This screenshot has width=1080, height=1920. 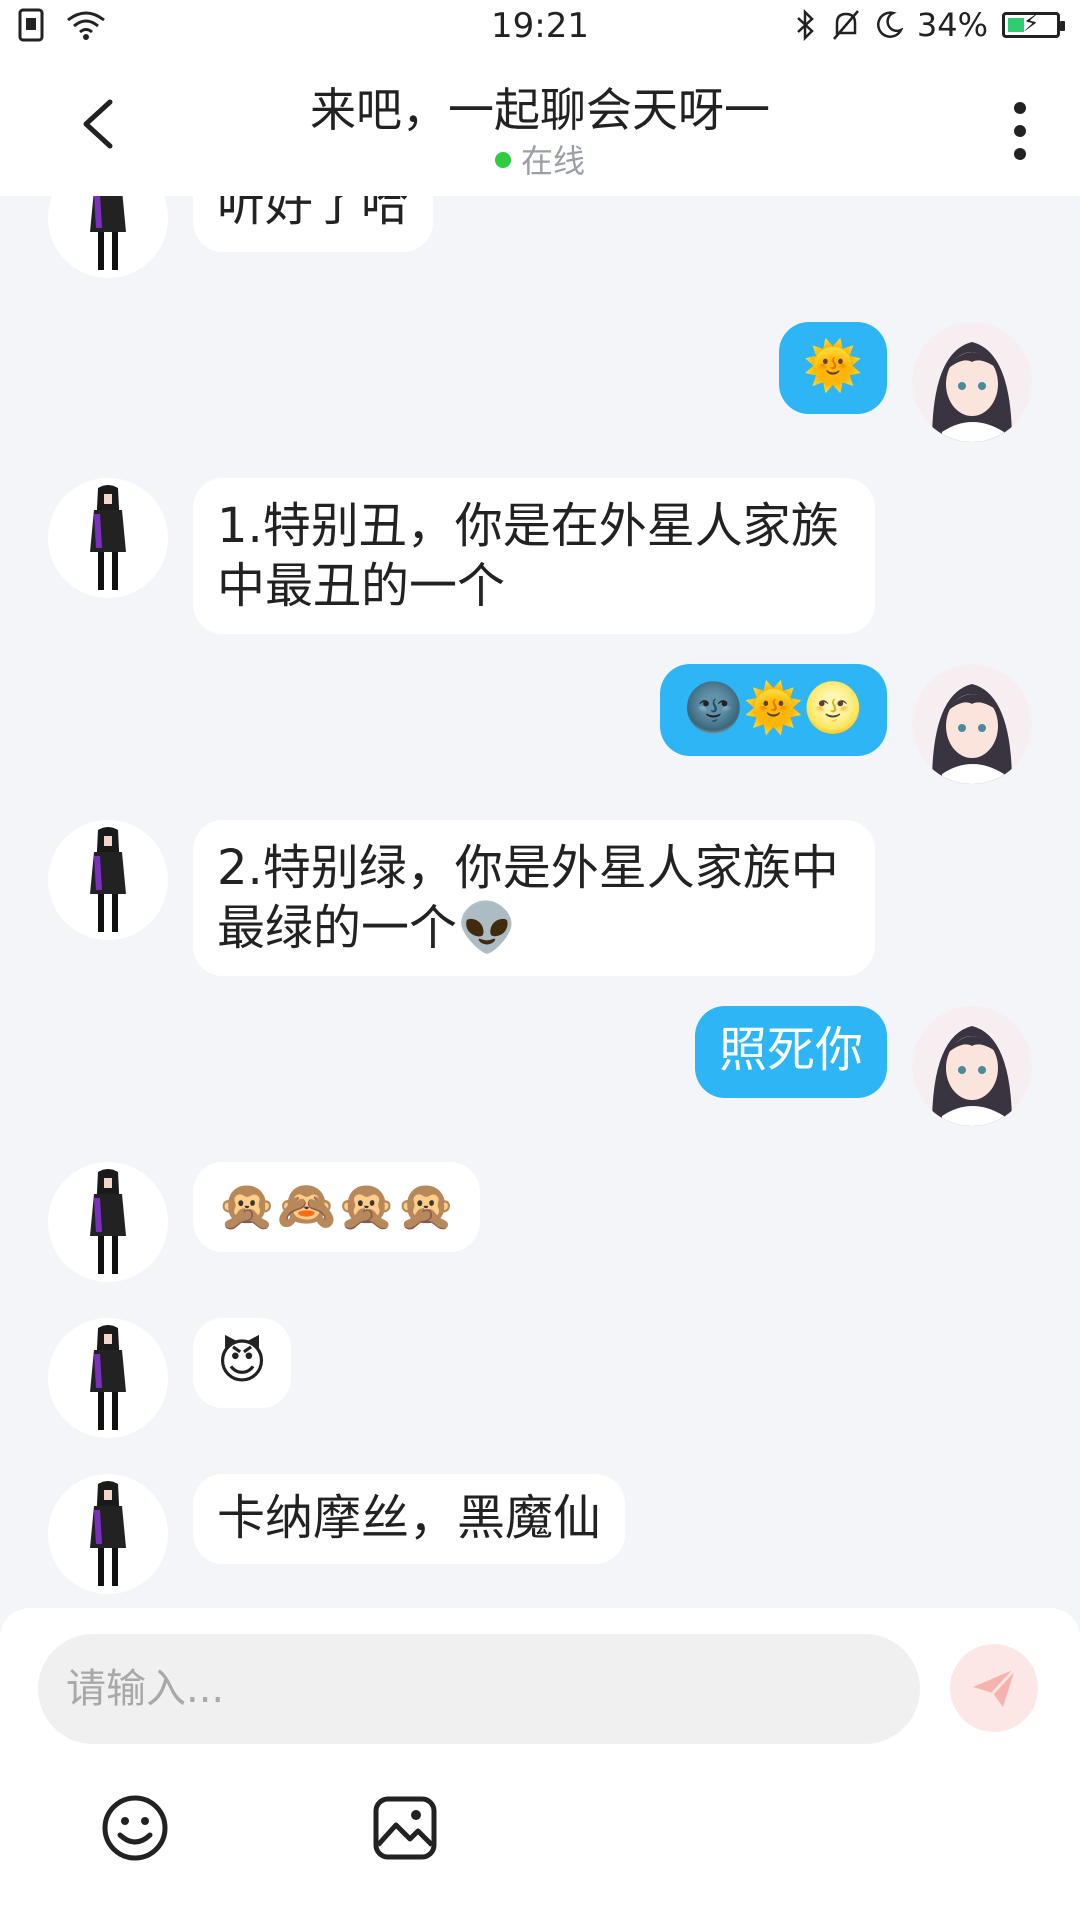 I want to click on online-status: 在线, so click(x=540, y=159).